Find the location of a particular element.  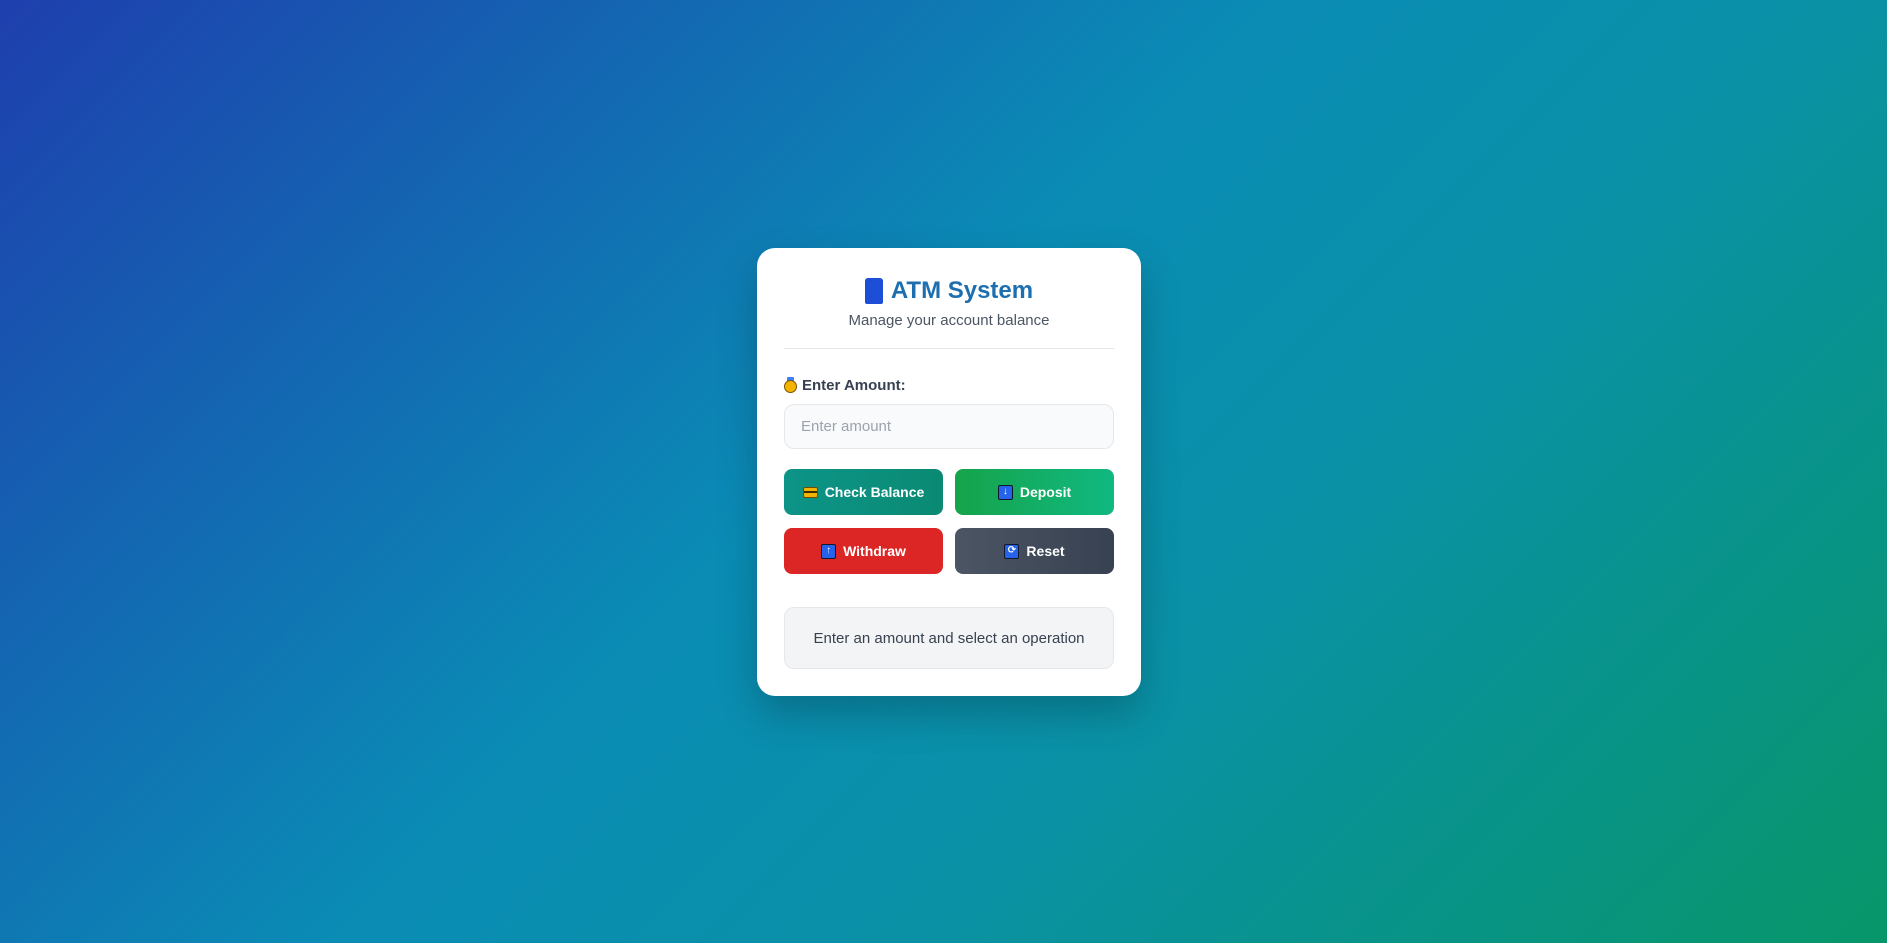

up-arrow-icon: ↑ is located at coordinates (829, 551).